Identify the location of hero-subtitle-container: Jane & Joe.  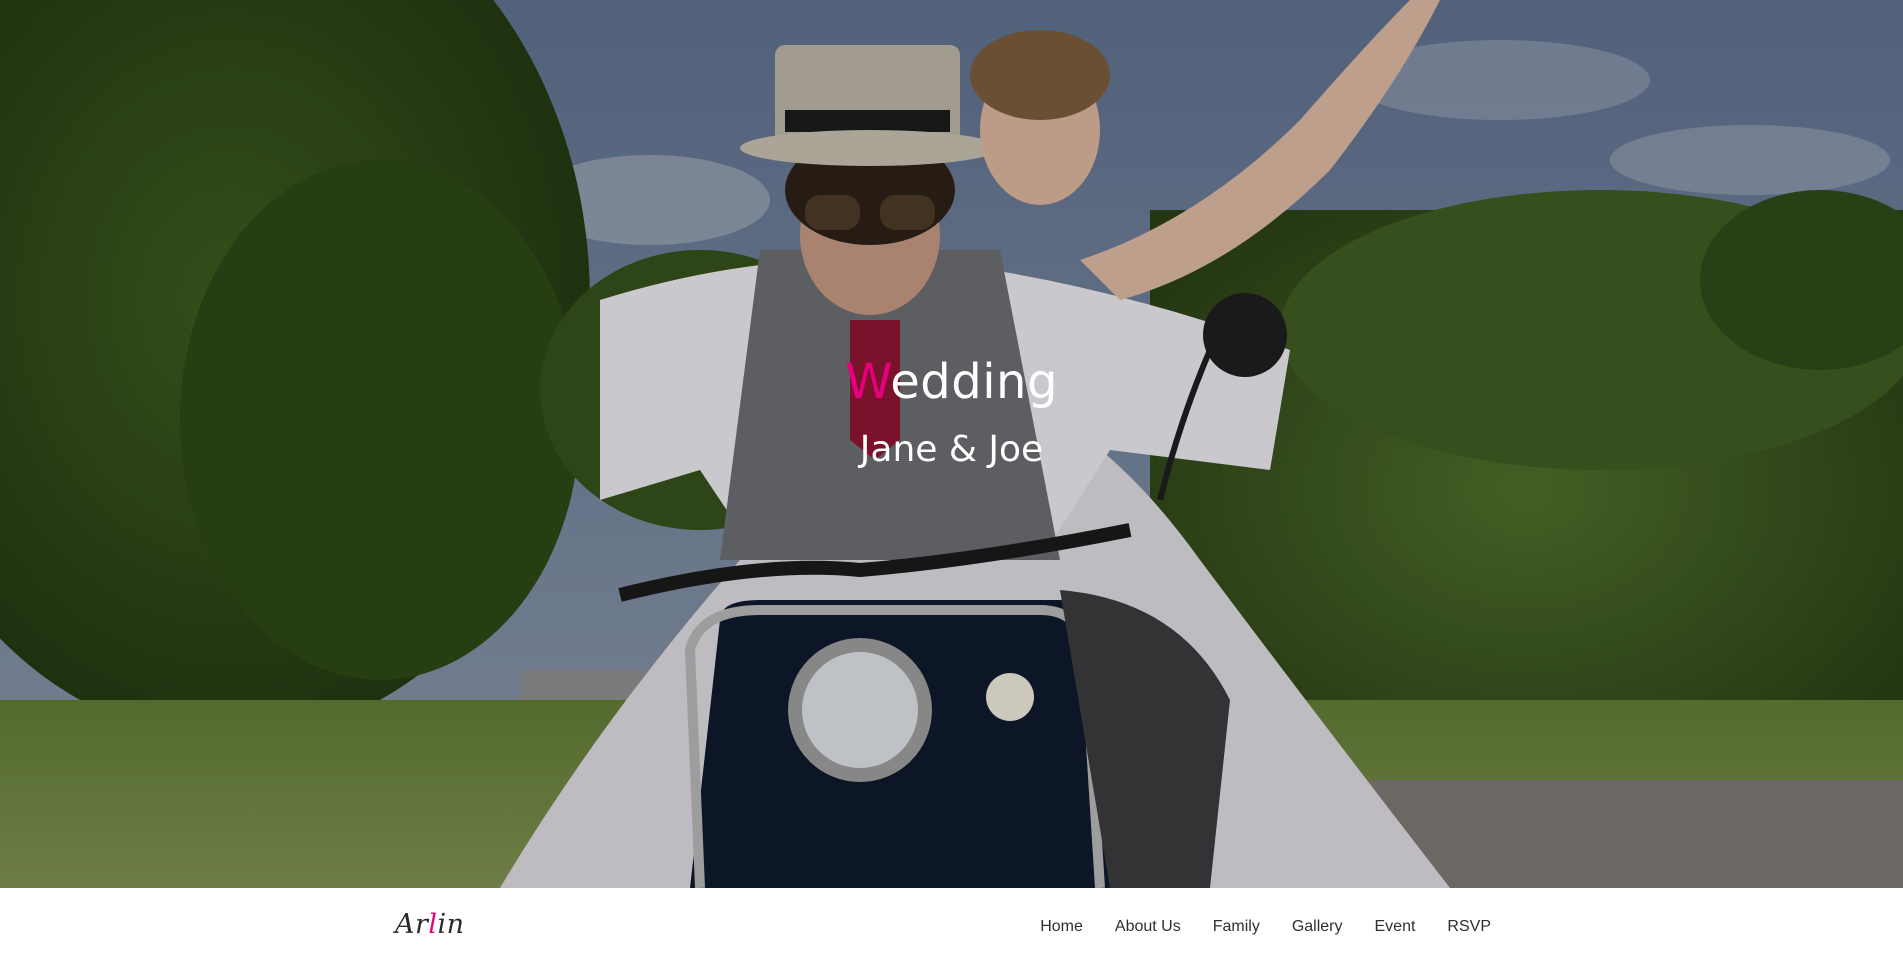
(951, 450).